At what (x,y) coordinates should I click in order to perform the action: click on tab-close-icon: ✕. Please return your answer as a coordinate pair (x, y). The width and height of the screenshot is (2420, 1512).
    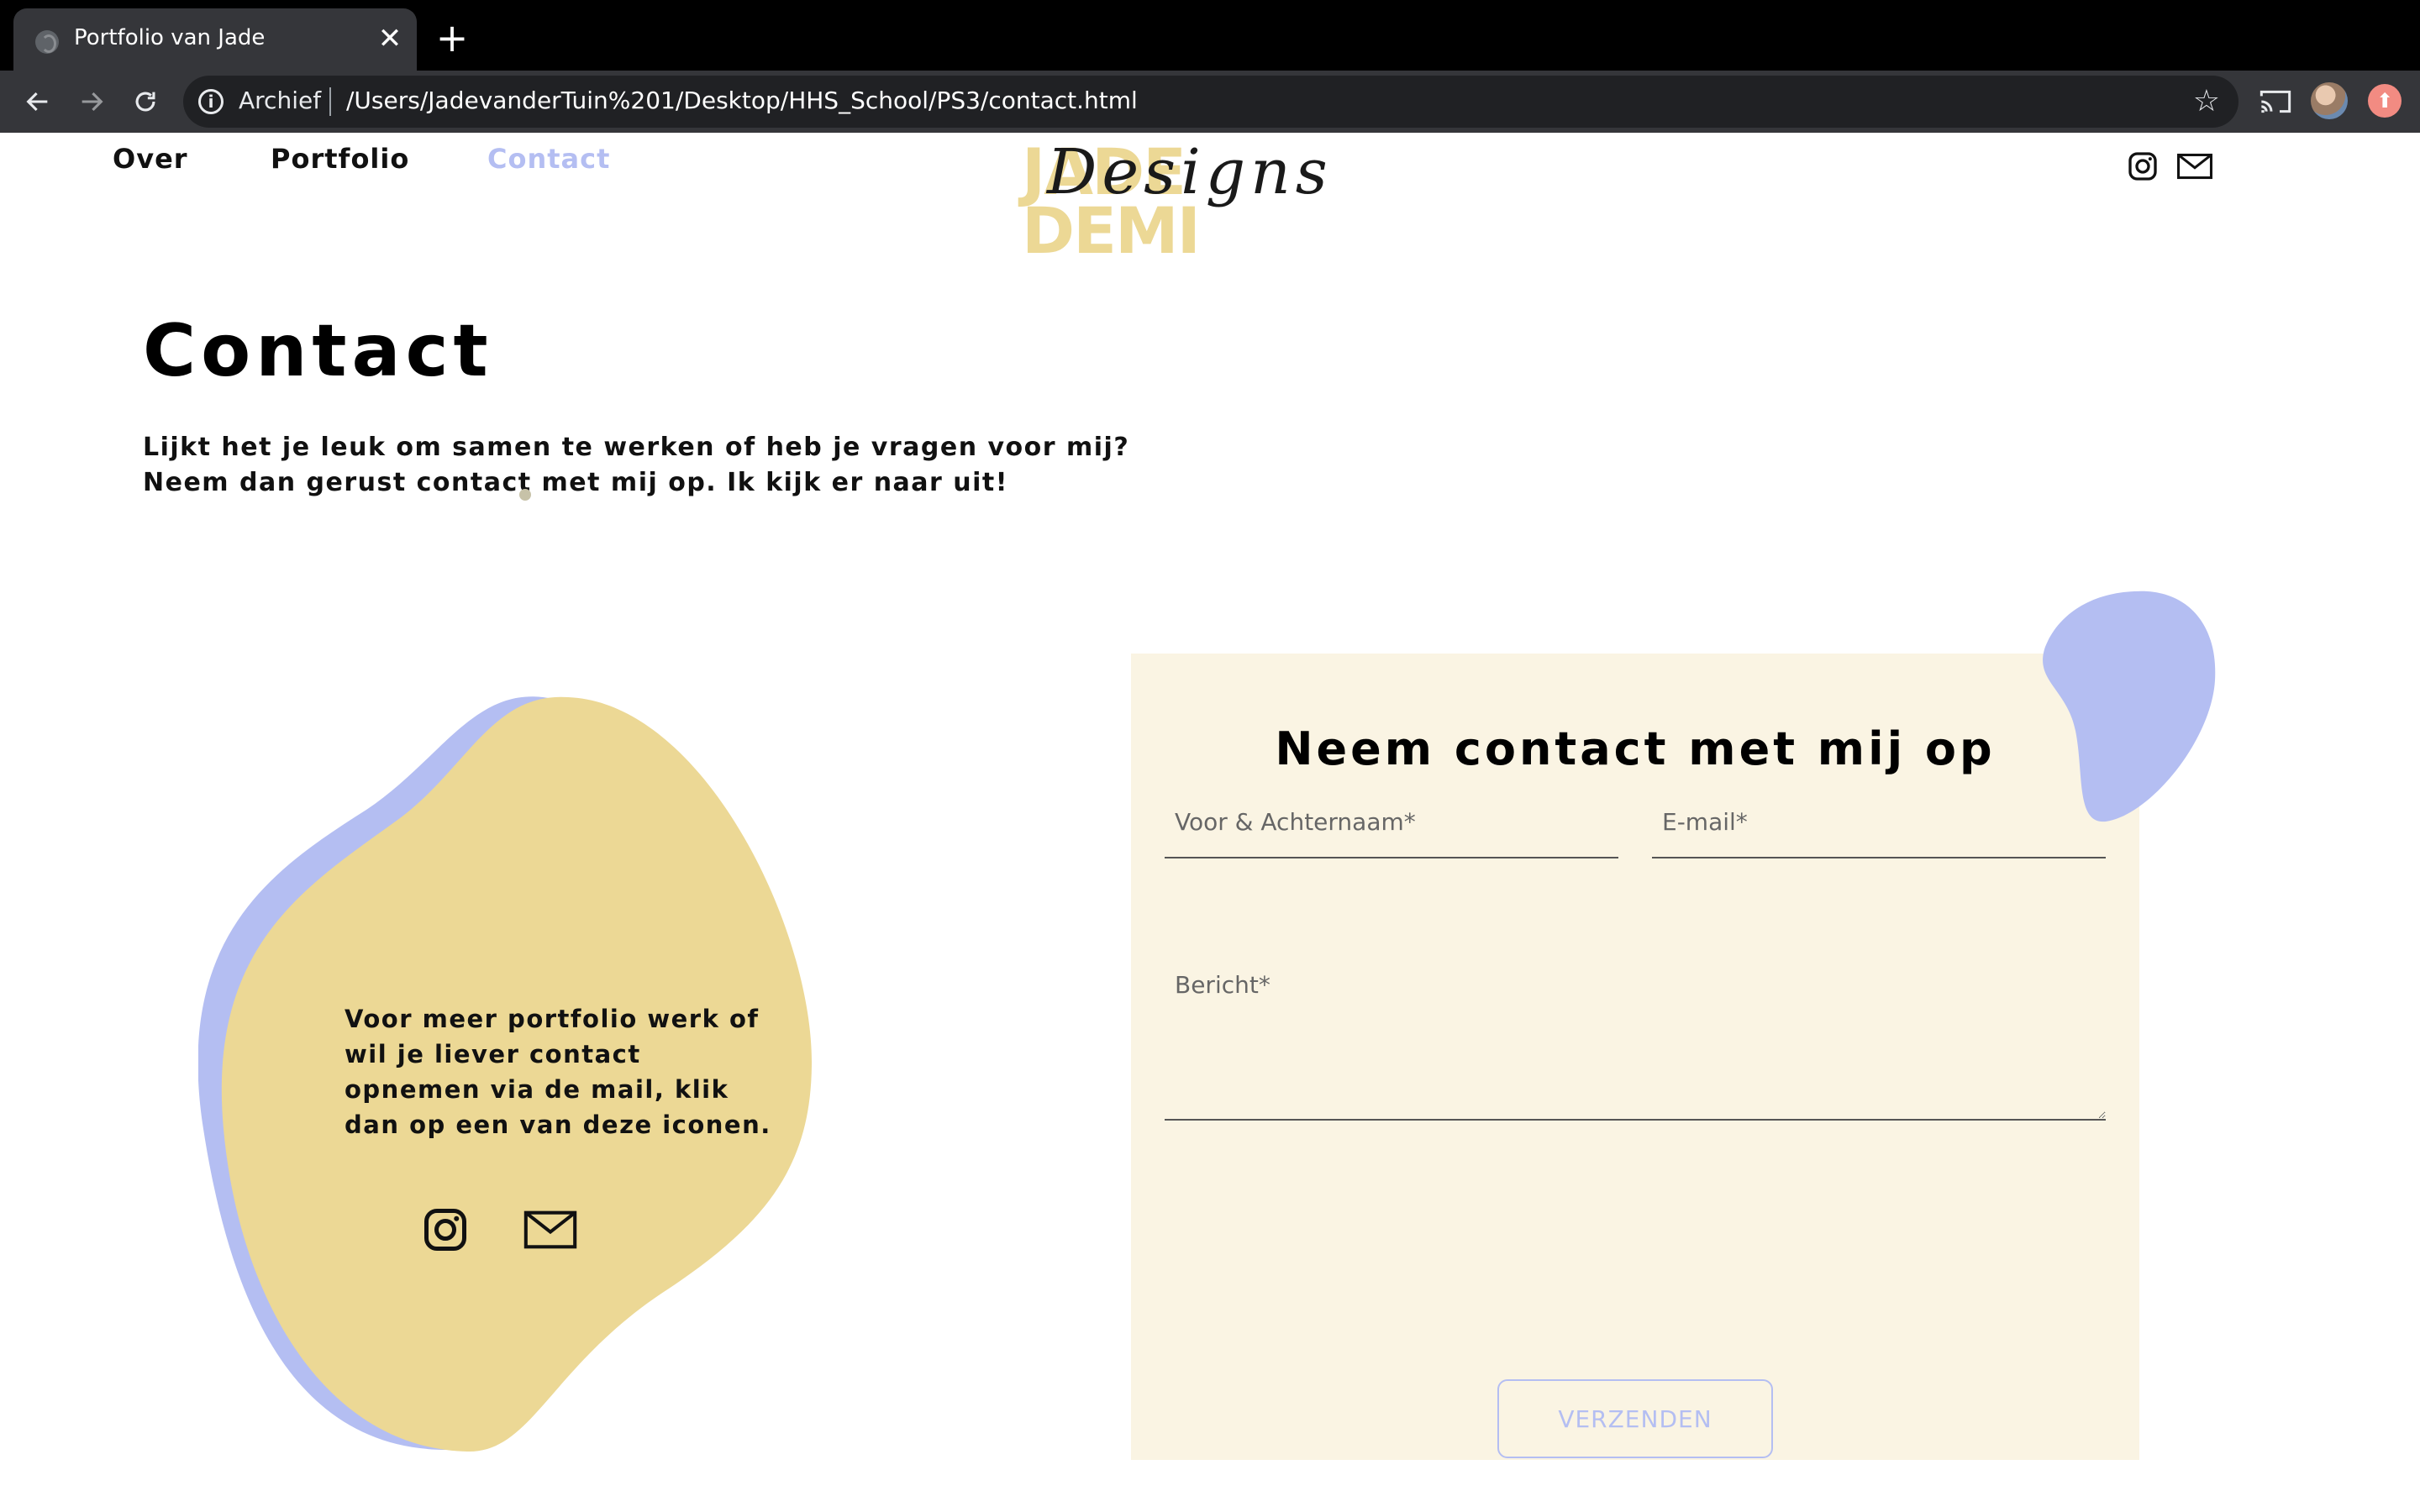
    Looking at the image, I should click on (390, 39).